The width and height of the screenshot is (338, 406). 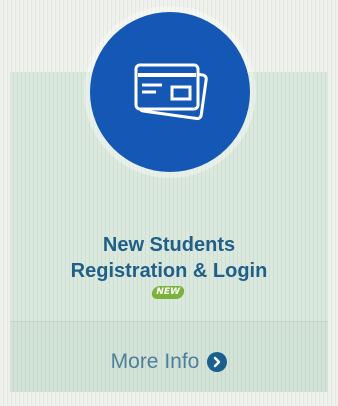 I want to click on more-info-link: More Info, so click(x=169, y=362).